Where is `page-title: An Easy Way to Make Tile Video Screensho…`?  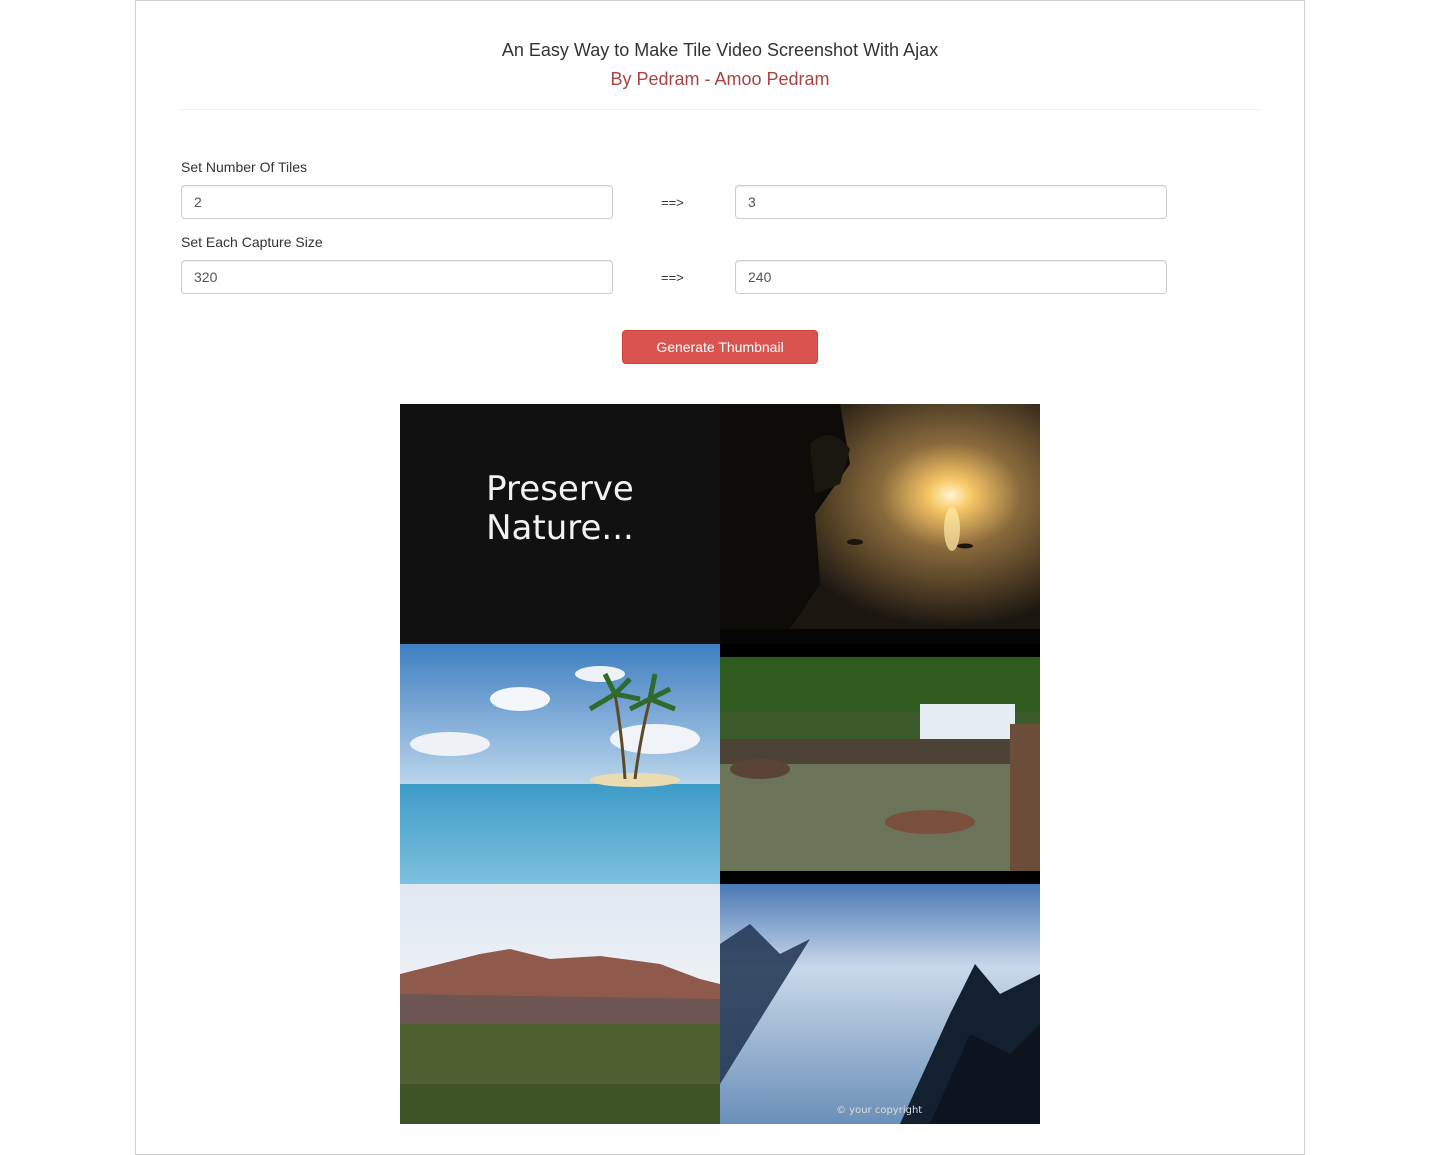 page-title: An Easy Way to Make Tile Video Screensho… is located at coordinates (720, 50).